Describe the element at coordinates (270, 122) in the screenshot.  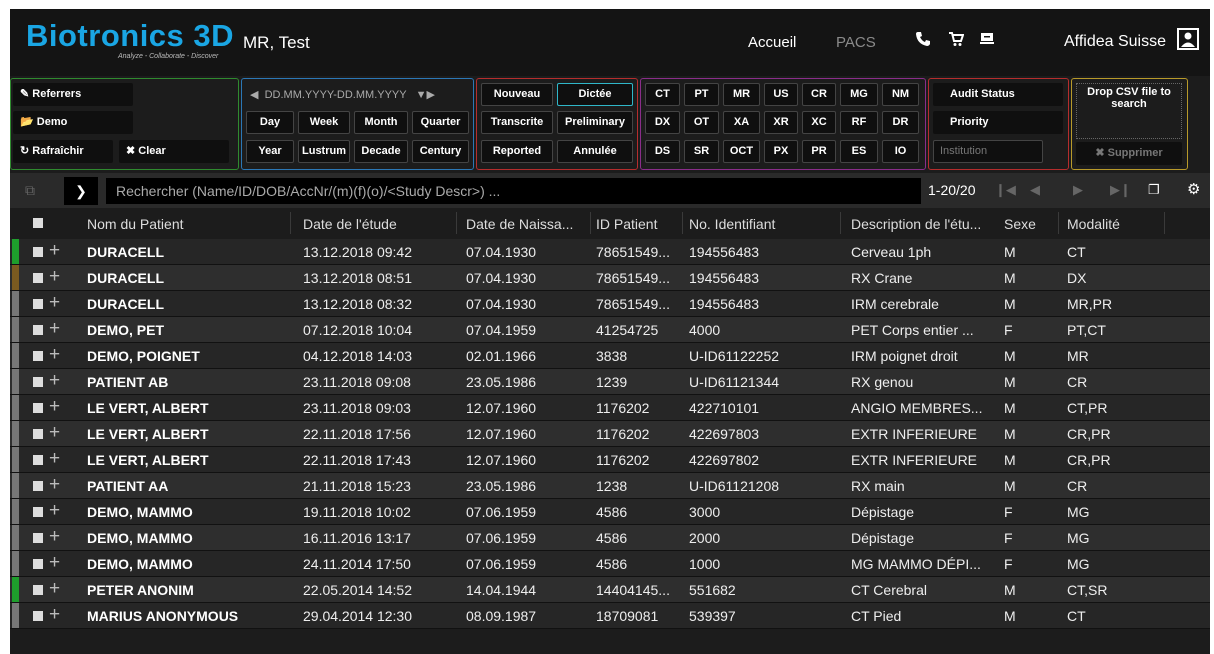
I see `period-day-button: Day` at that location.